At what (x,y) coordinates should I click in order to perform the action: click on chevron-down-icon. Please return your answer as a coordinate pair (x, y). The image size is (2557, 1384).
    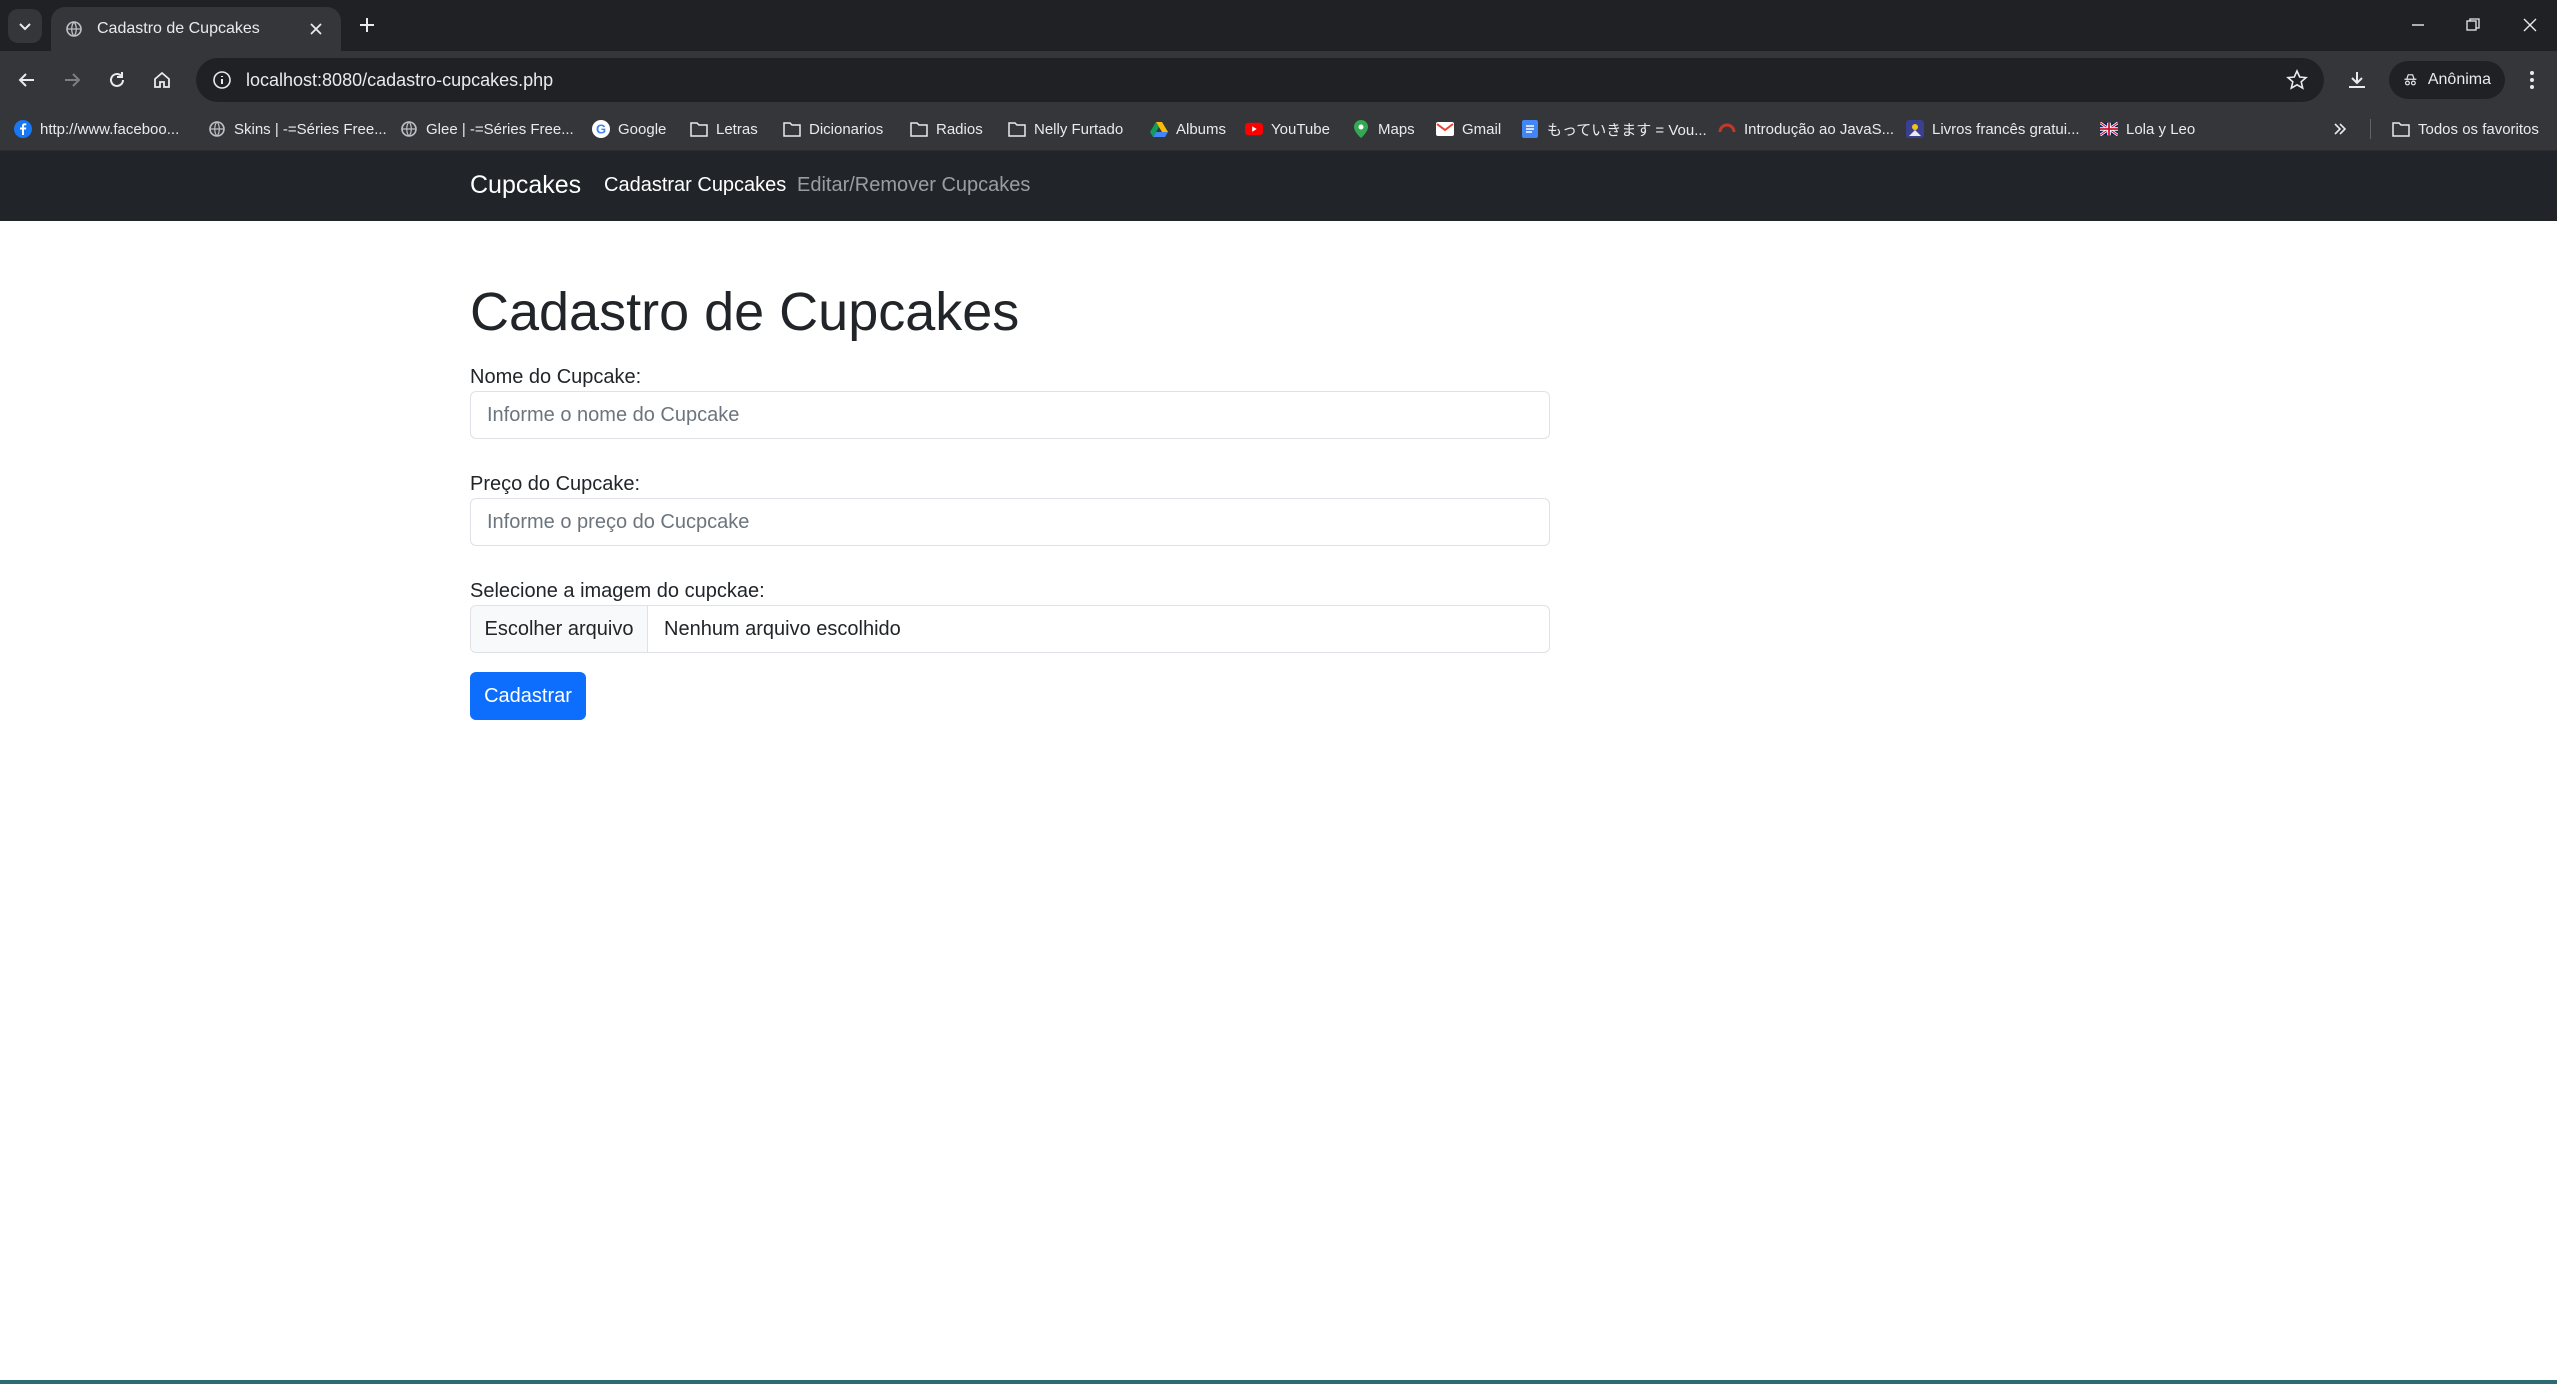
    Looking at the image, I should click on (25, 27).